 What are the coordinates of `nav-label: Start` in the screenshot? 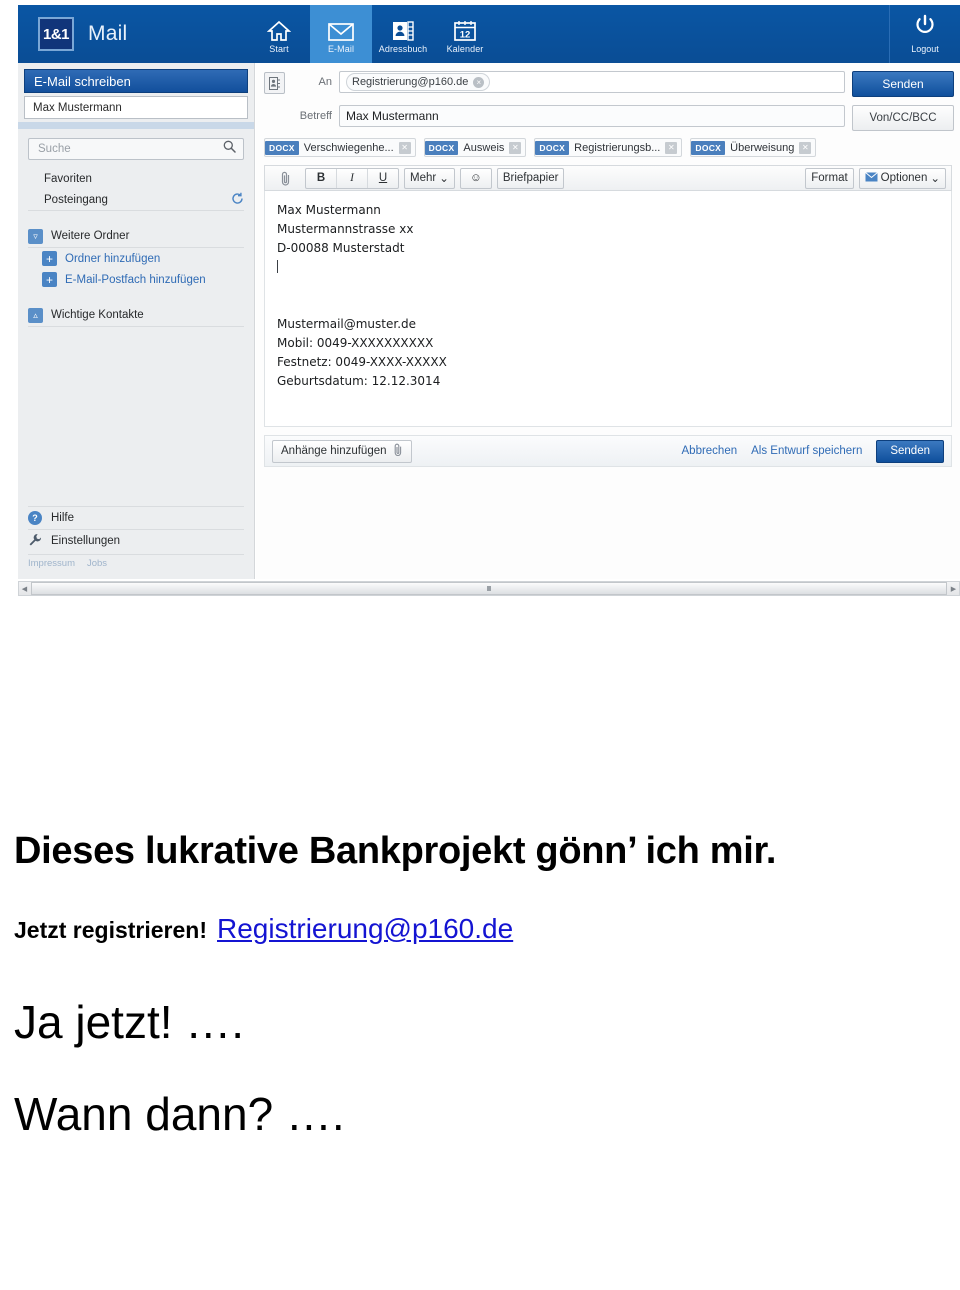 It's located at (279, 49).